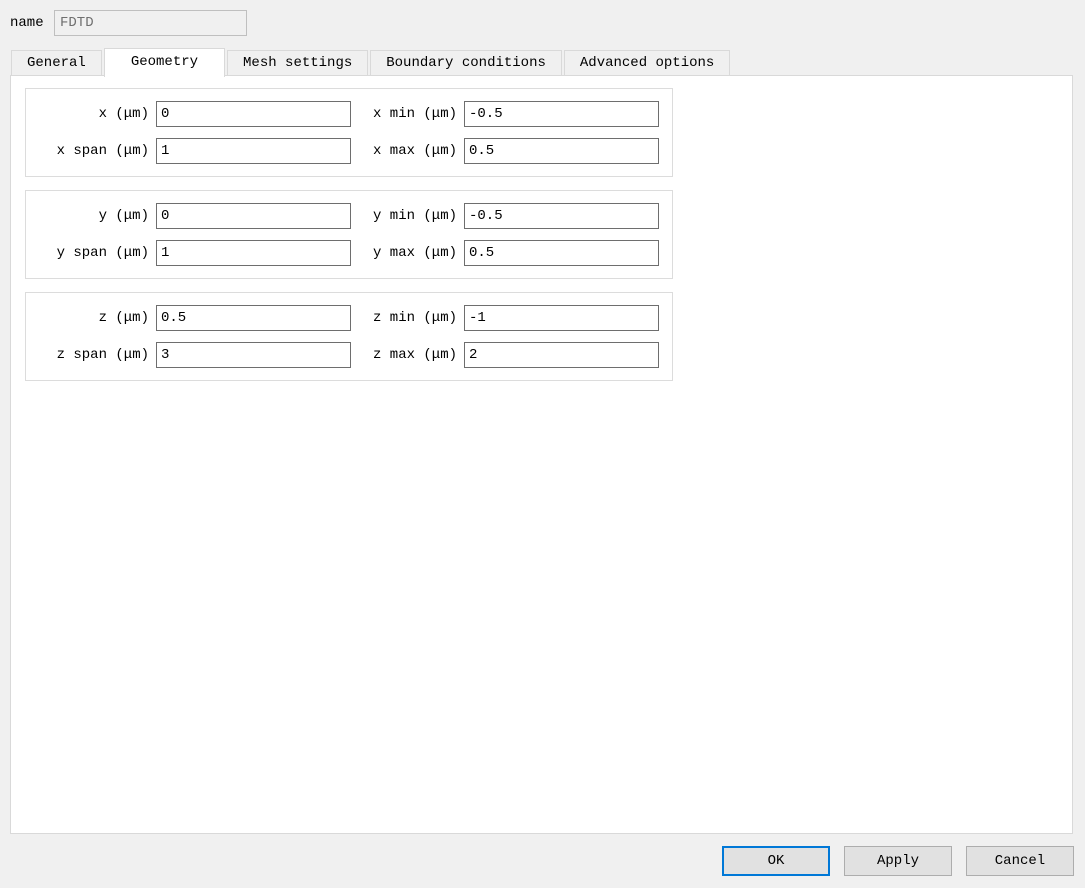 The height and width of the screenshot is (888, 1085). I want to click on x-min-input, so click(561, 114).